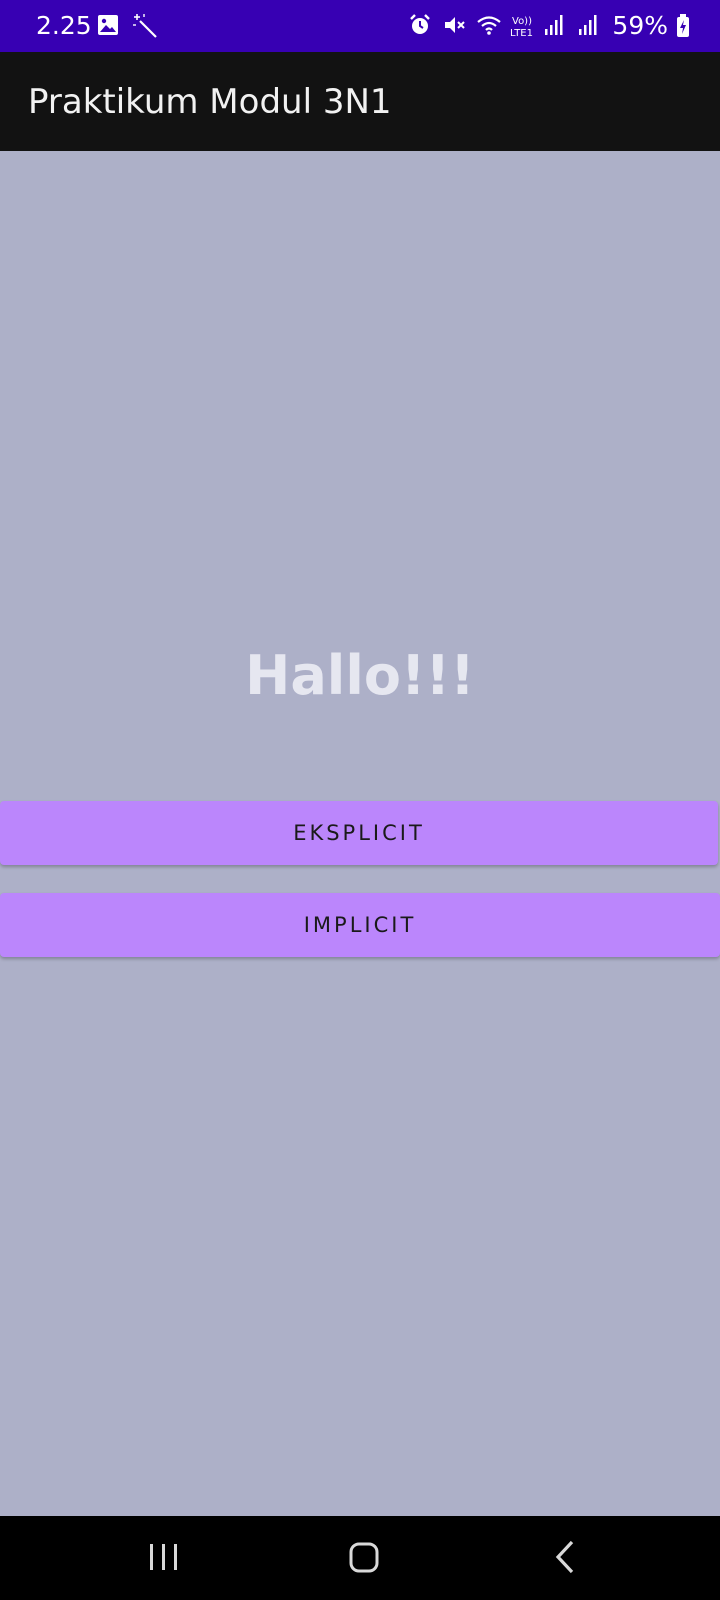  What do you see at coordinates (364, 1558) in the screenshot?
I see `home-icon` at bounding box center [364, 1558].